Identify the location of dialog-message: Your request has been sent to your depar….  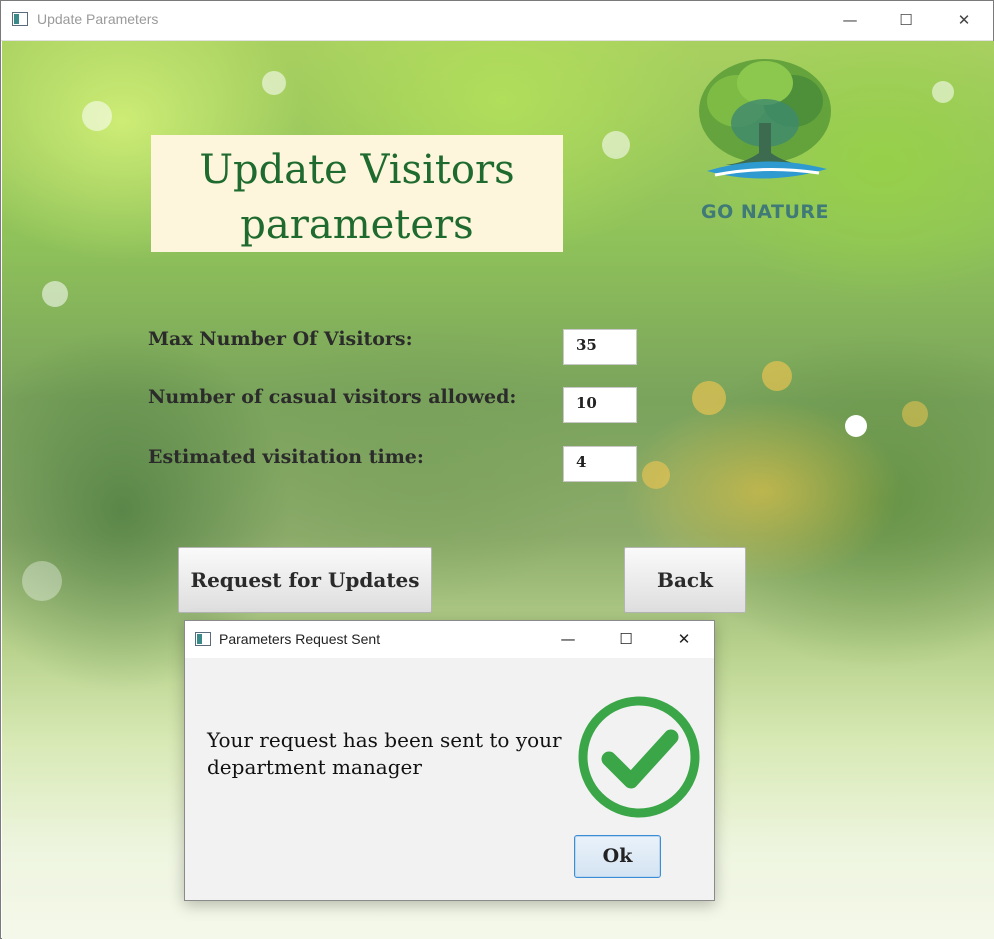
(384, 753).